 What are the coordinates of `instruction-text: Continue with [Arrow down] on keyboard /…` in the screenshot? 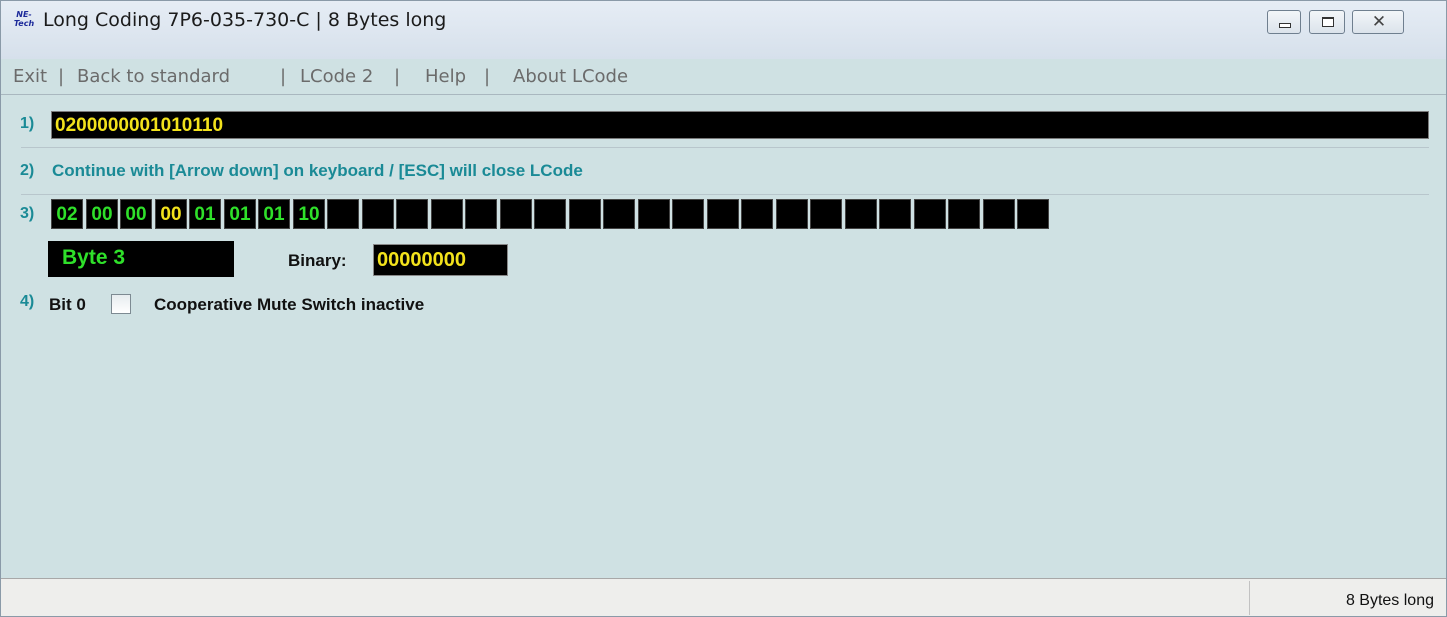 It's located at (317, 170).